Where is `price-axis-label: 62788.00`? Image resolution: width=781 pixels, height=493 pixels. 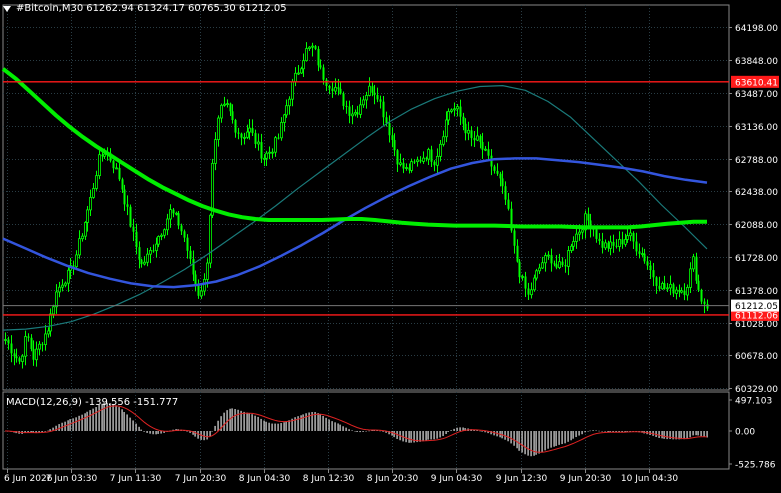 price-axis-label: 62788.00 is located at coordinates (756, 161).